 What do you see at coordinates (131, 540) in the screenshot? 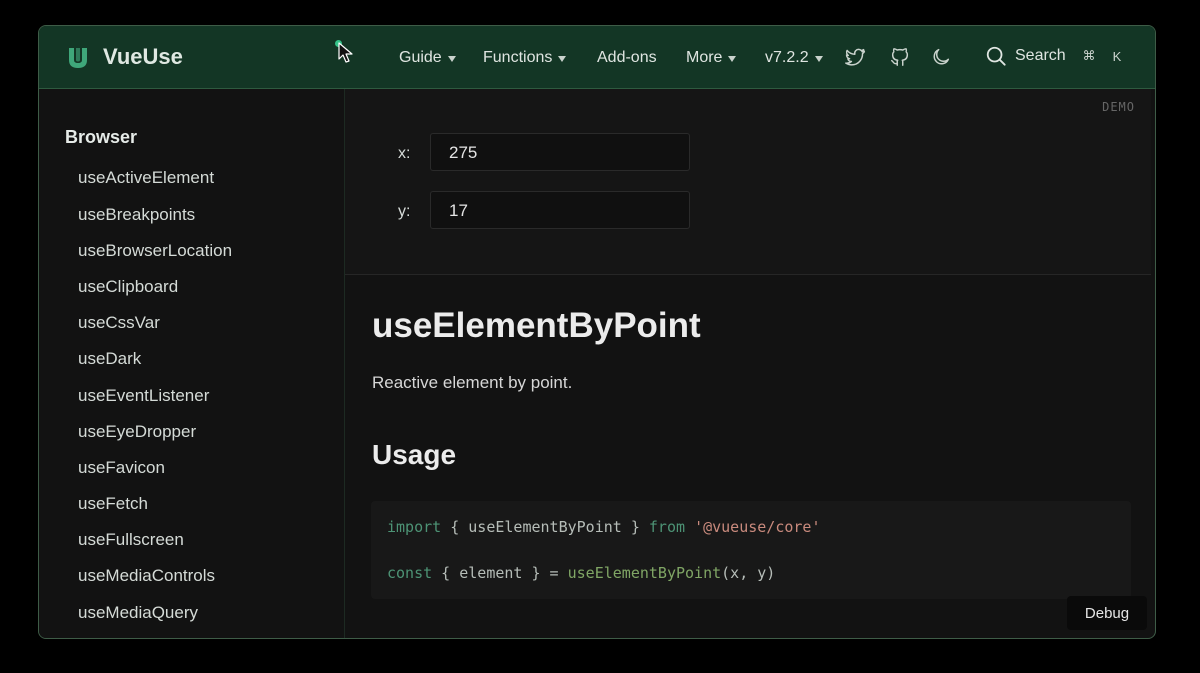
I see `sidebar-item-usefullscreen: useFullscreen` at bounding box center [131, 540].